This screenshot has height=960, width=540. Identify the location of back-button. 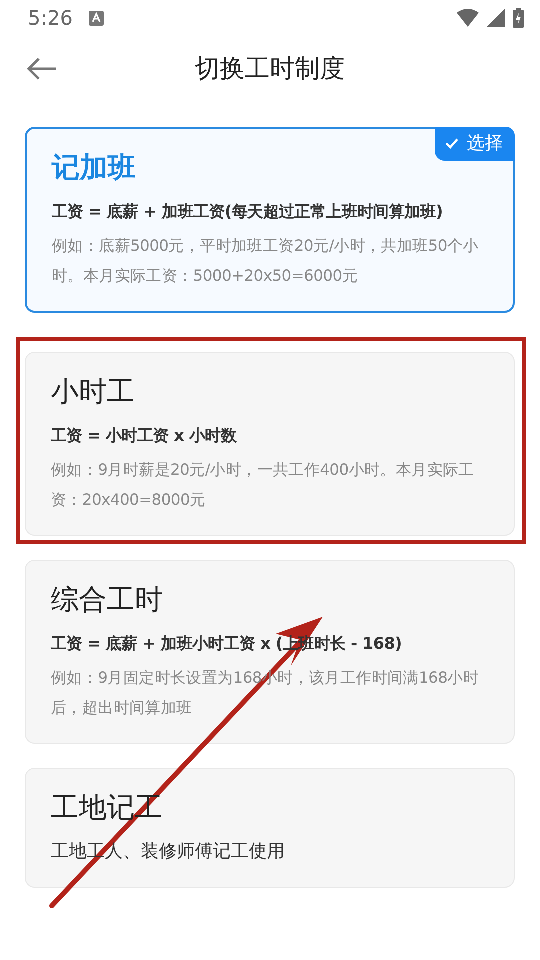
(42, 68).